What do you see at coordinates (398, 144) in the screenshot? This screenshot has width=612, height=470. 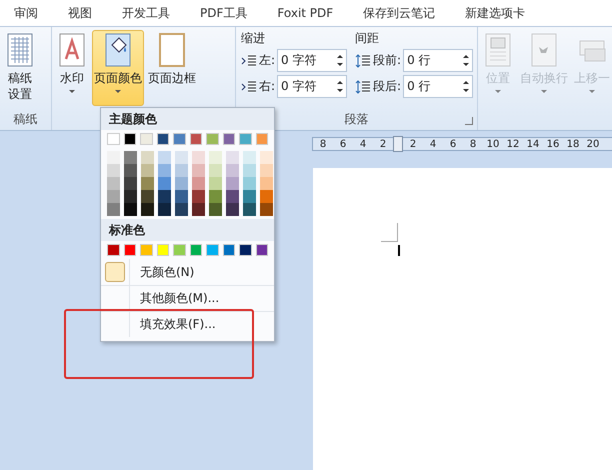 I see `indent-marker-icon` at bounding box center [398, 144].